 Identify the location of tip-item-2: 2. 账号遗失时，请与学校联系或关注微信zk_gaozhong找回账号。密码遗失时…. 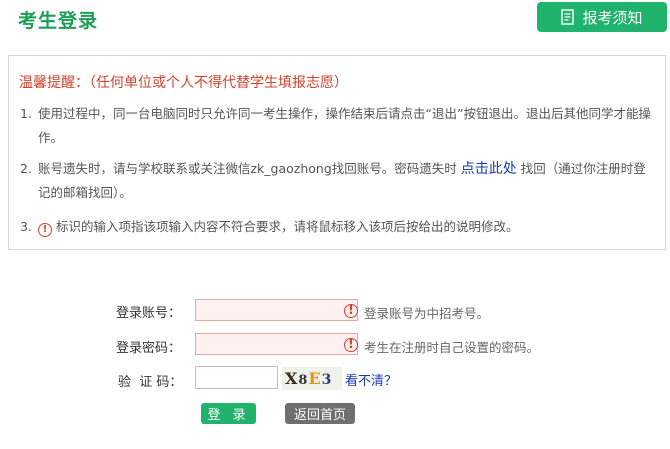
(338, 181).